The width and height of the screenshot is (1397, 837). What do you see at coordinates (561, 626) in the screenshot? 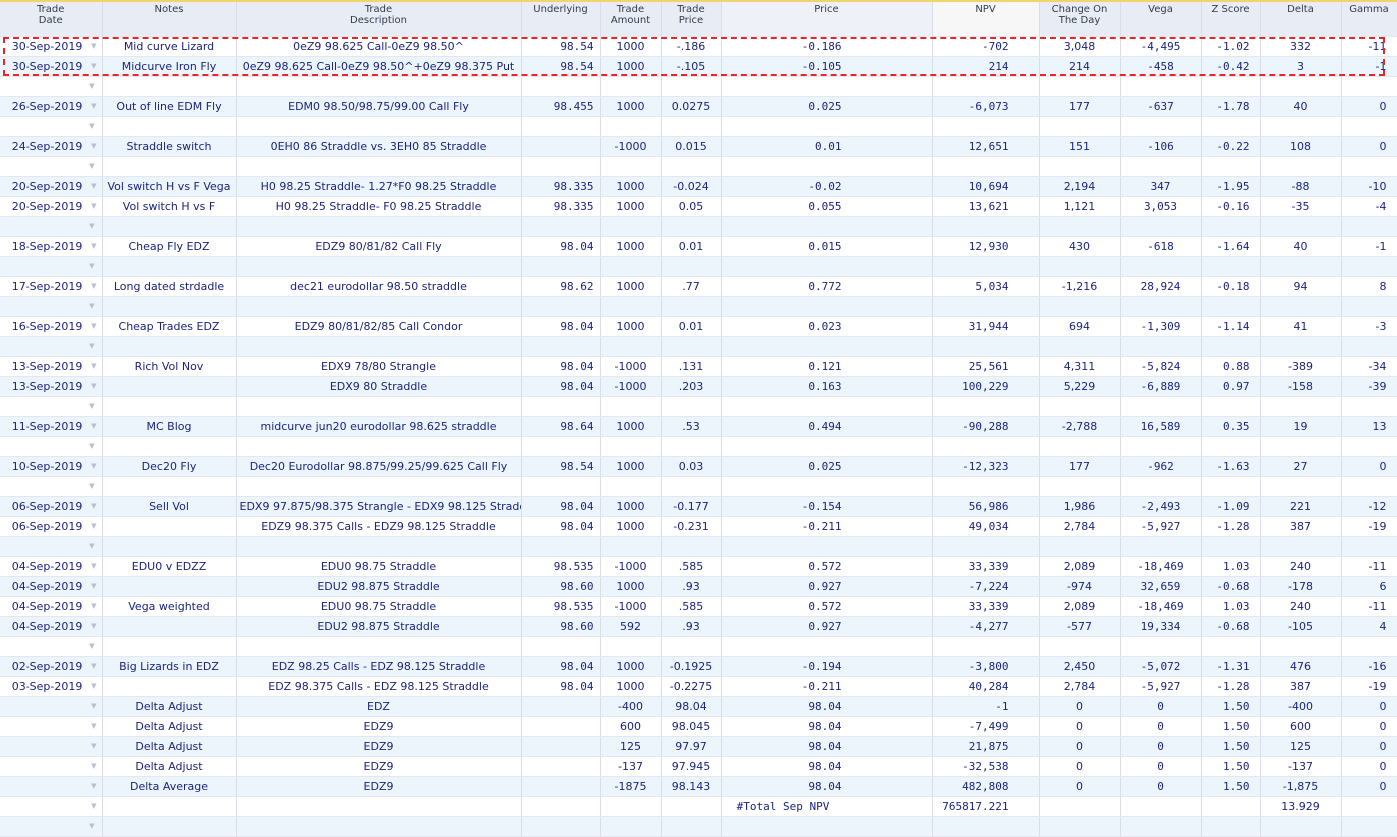
I see `cell-und: 98.60` at bounding box center [561, 626].